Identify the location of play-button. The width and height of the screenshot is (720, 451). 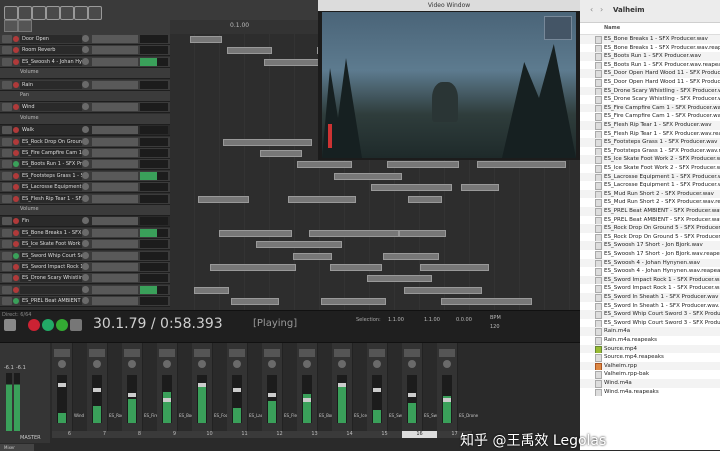
(48, 325).